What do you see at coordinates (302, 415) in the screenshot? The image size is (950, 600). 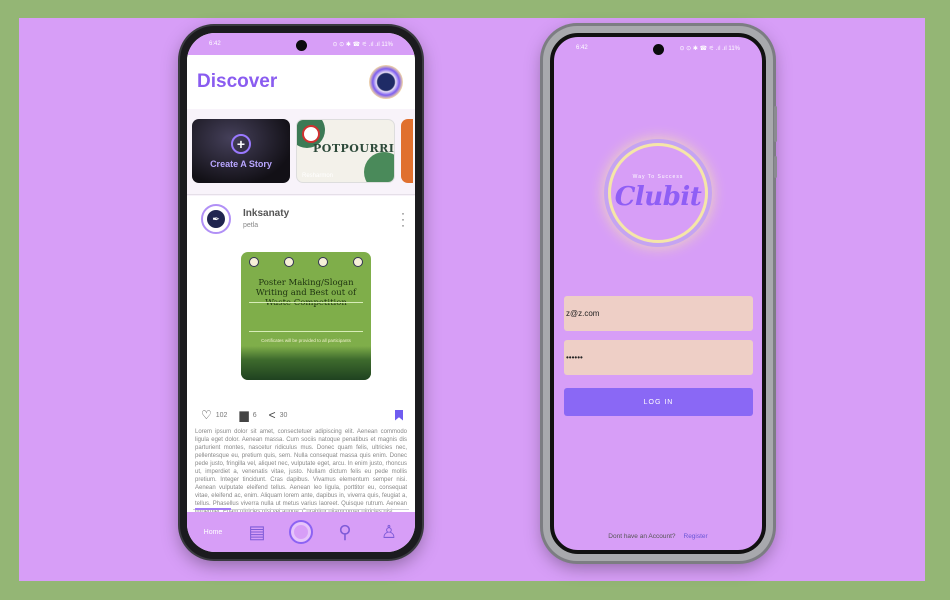 I see `post-actions: ♡ 102 ▆ 6 < 30` at bounding box center [302, 415].